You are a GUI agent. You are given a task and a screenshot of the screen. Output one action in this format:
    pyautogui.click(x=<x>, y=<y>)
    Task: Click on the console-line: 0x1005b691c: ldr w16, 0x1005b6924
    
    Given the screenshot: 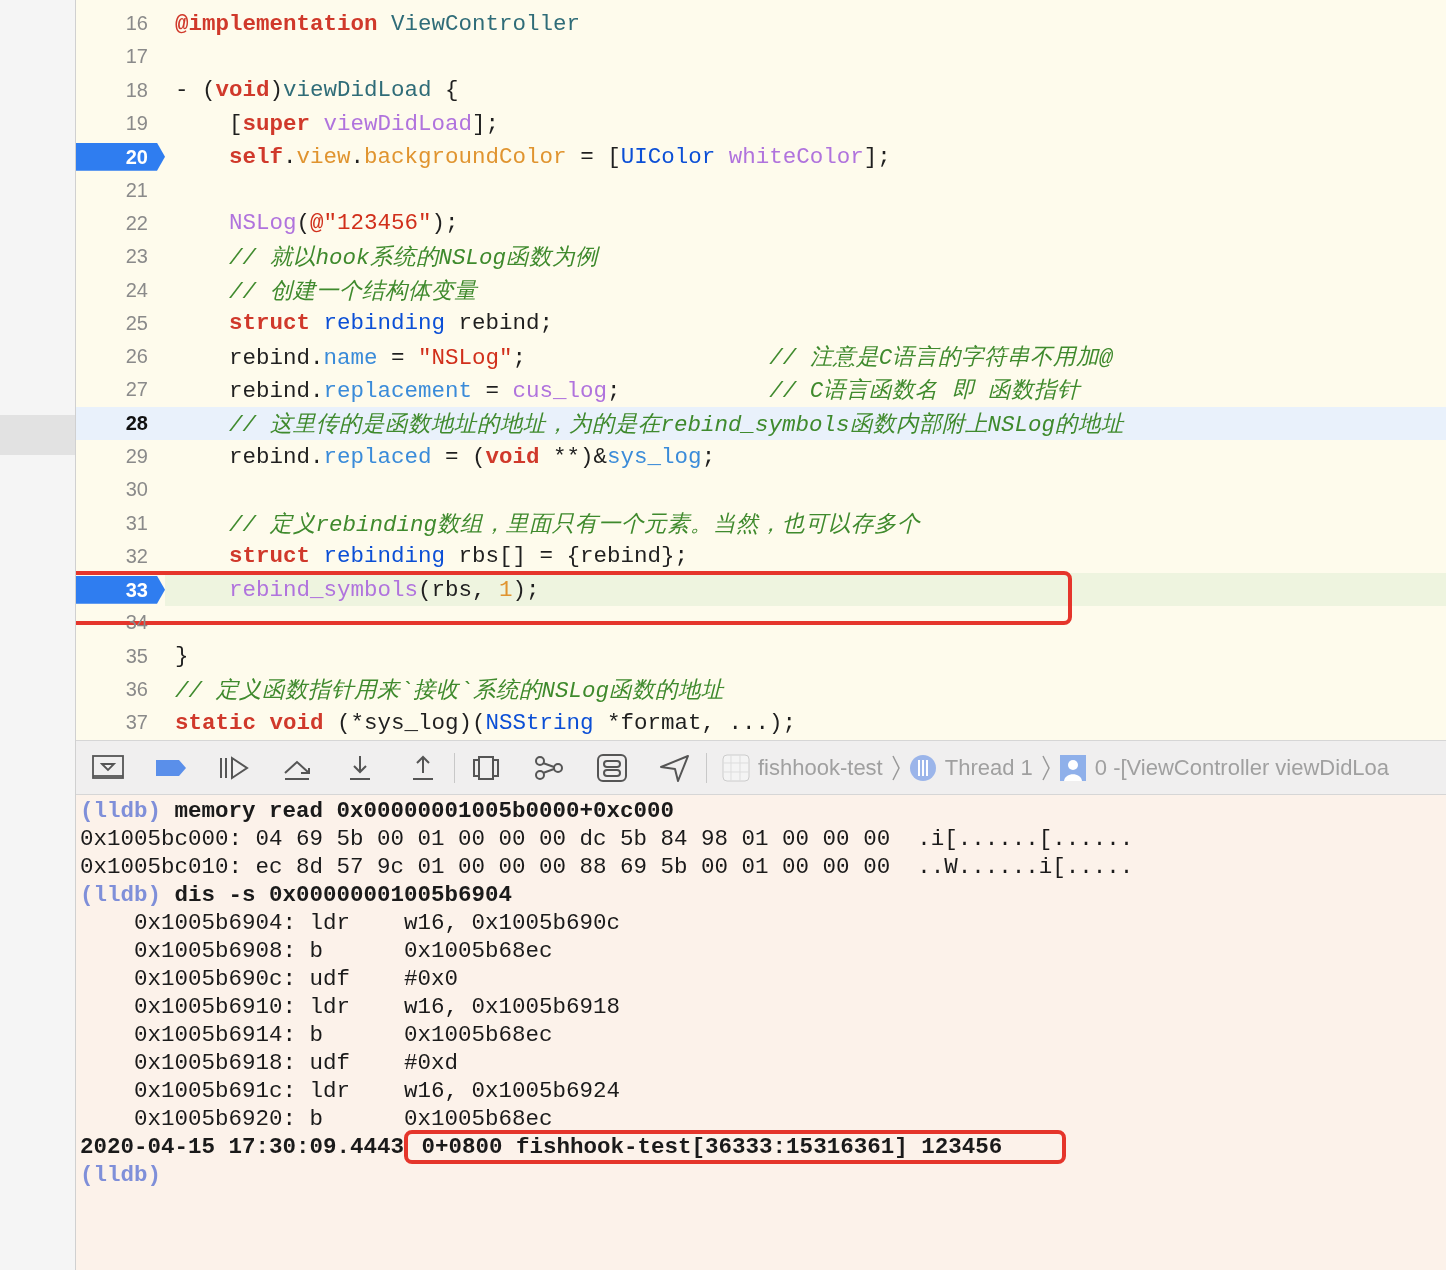 What is the action you would take?
    pyautogui.click(x=377, y=1091)
    